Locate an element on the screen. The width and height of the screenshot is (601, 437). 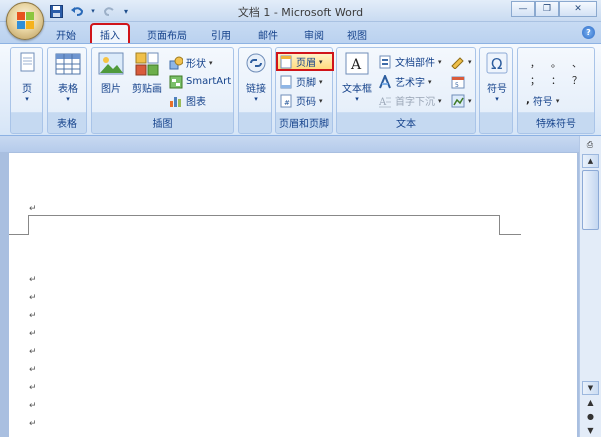
quickparts-icon is located at coordinates (385, 61).